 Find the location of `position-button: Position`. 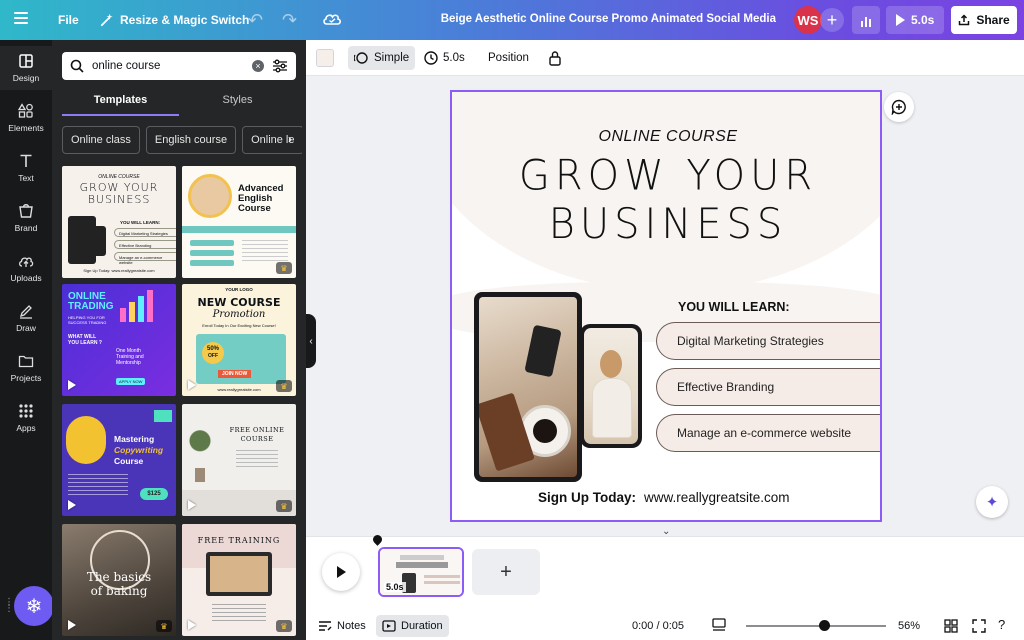

position-button: Position is located at coordinates (508, 58).